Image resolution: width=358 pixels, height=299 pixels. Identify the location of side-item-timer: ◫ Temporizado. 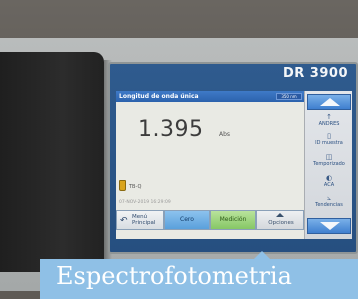
(328, 160).